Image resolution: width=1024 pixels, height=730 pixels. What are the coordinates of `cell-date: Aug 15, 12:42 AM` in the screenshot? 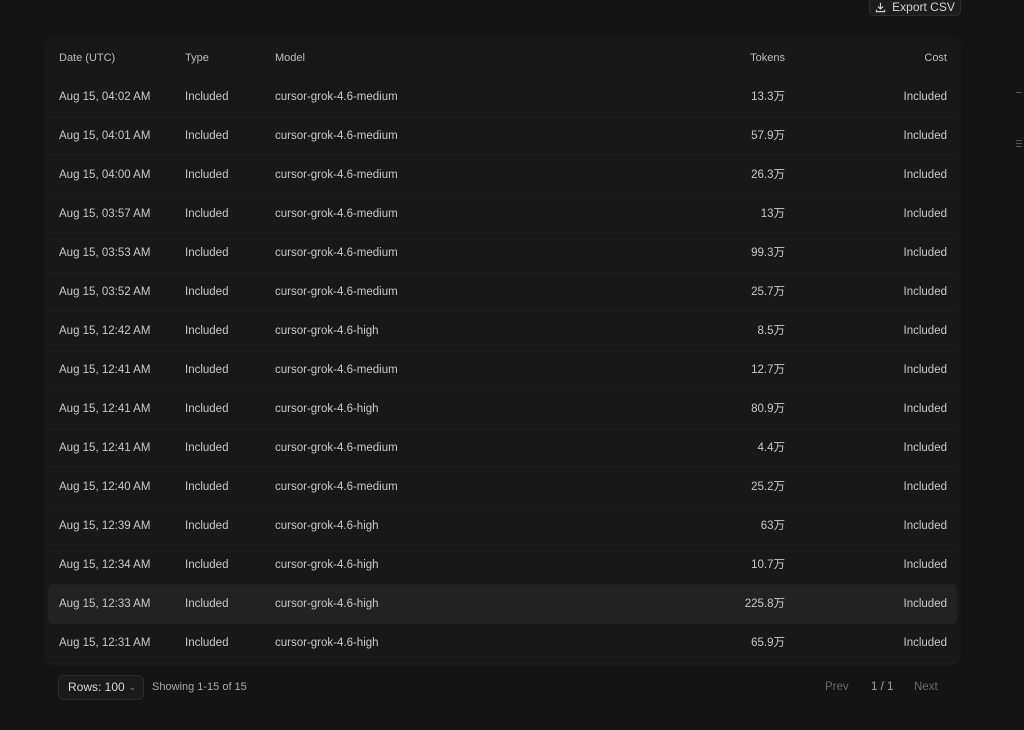 It's located at (105, 331).